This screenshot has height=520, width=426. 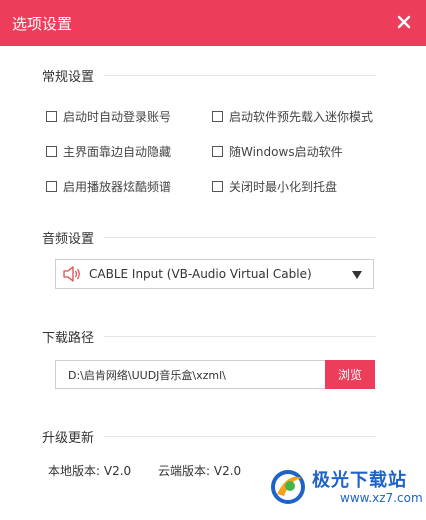 What do you see at coordinates (357, 275) in the screenshot?
I see `triangle-down-icon` at bounding box center [357, 275].